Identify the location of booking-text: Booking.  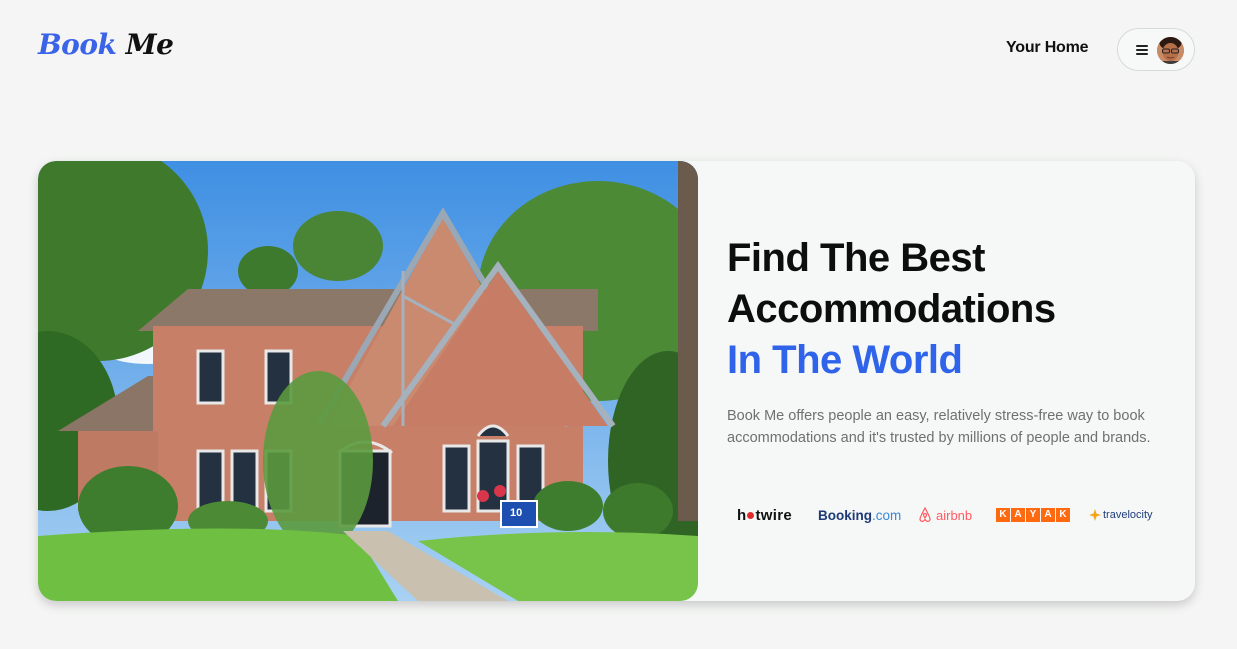
(845, 515).